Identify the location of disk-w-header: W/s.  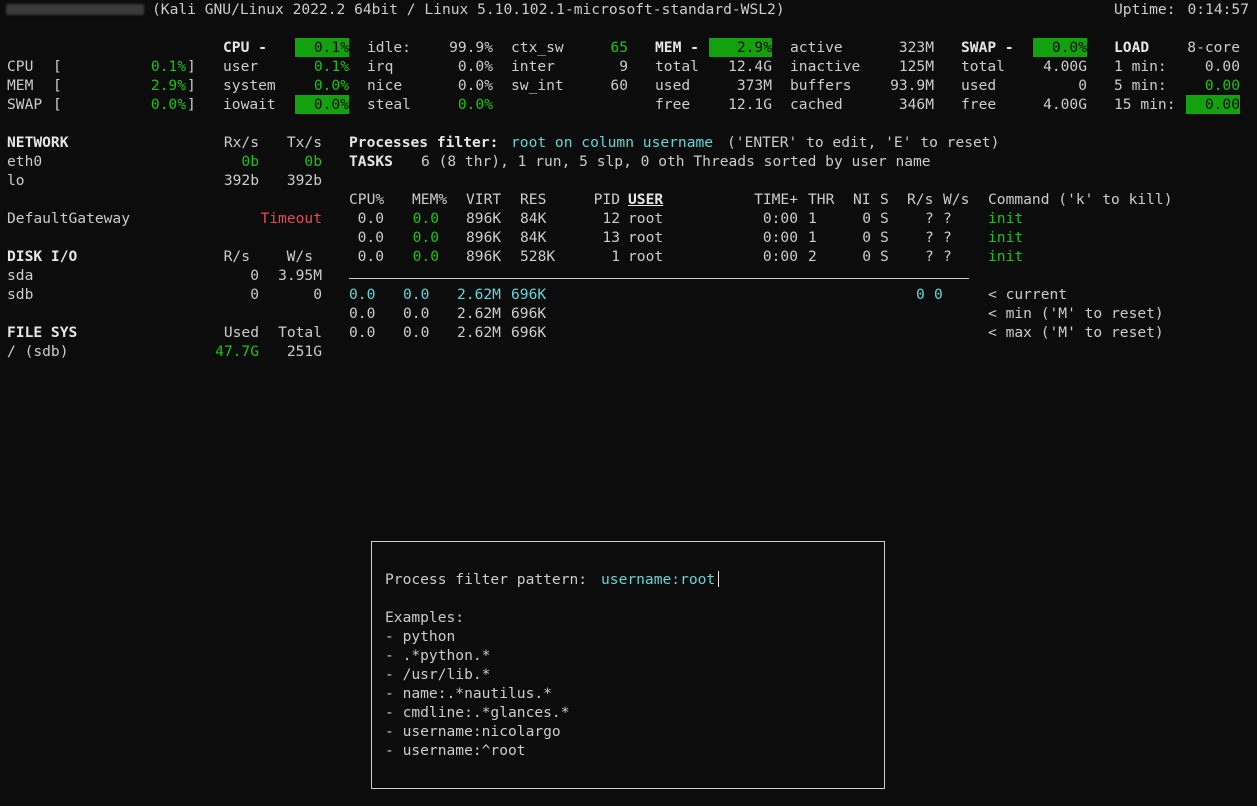
(299, 256).